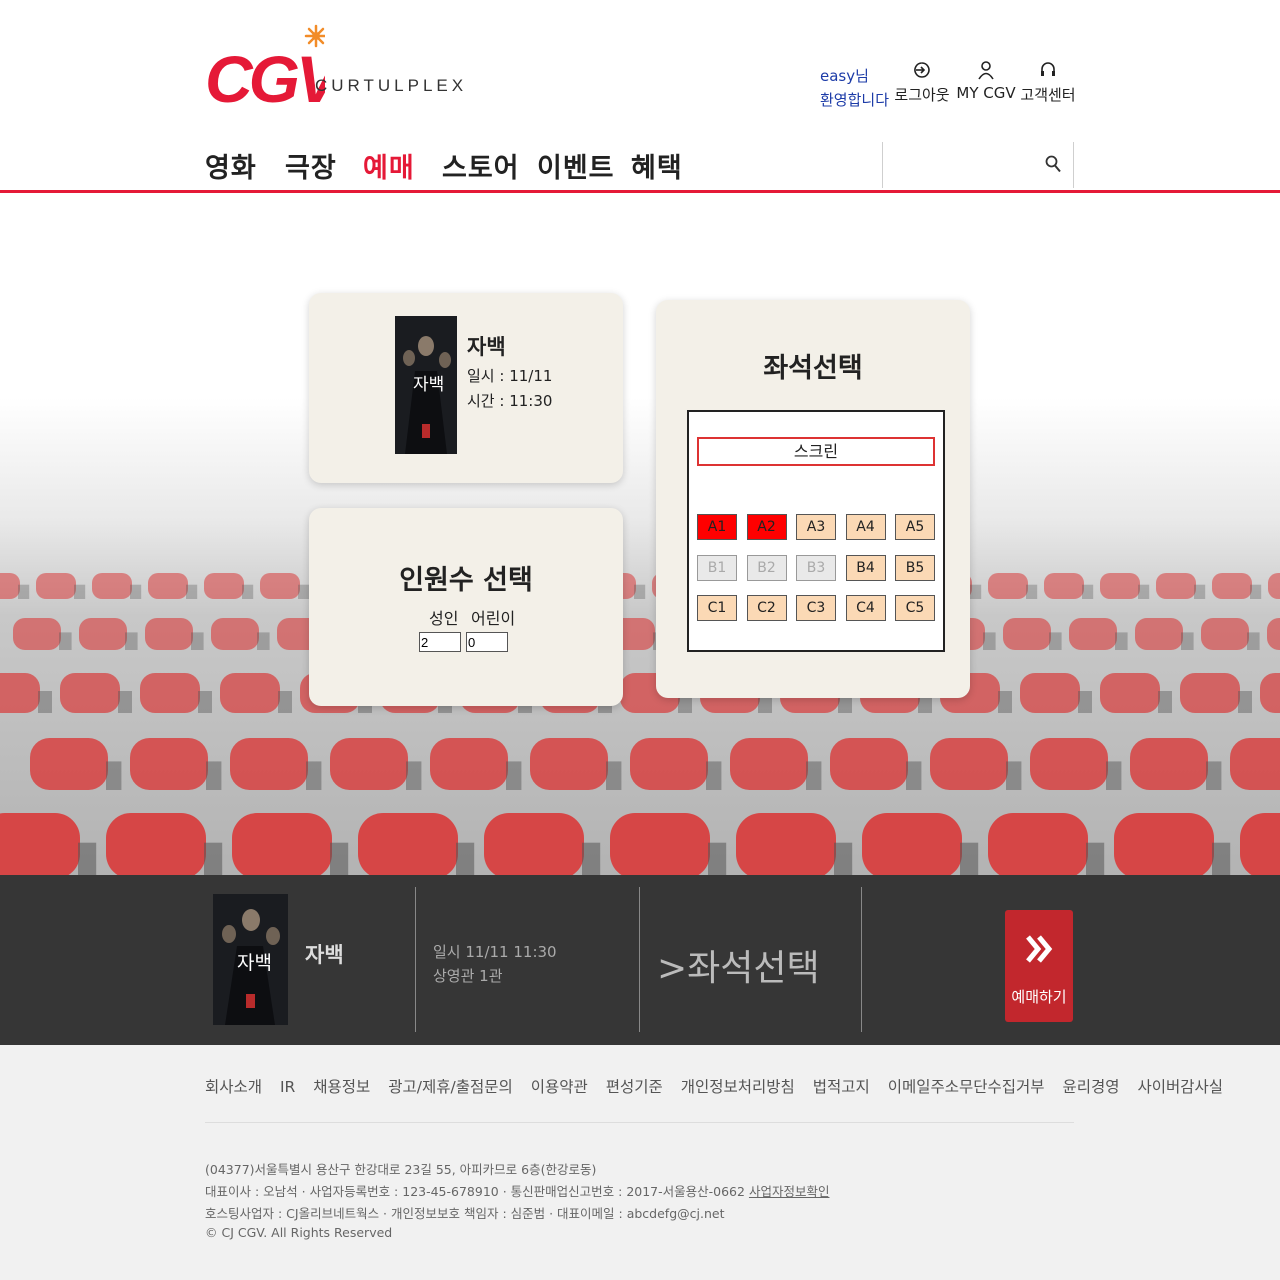  Describe the element at coordinates (1039, 966) in the screenshot. I see `book-button: 예매하기` at that location.